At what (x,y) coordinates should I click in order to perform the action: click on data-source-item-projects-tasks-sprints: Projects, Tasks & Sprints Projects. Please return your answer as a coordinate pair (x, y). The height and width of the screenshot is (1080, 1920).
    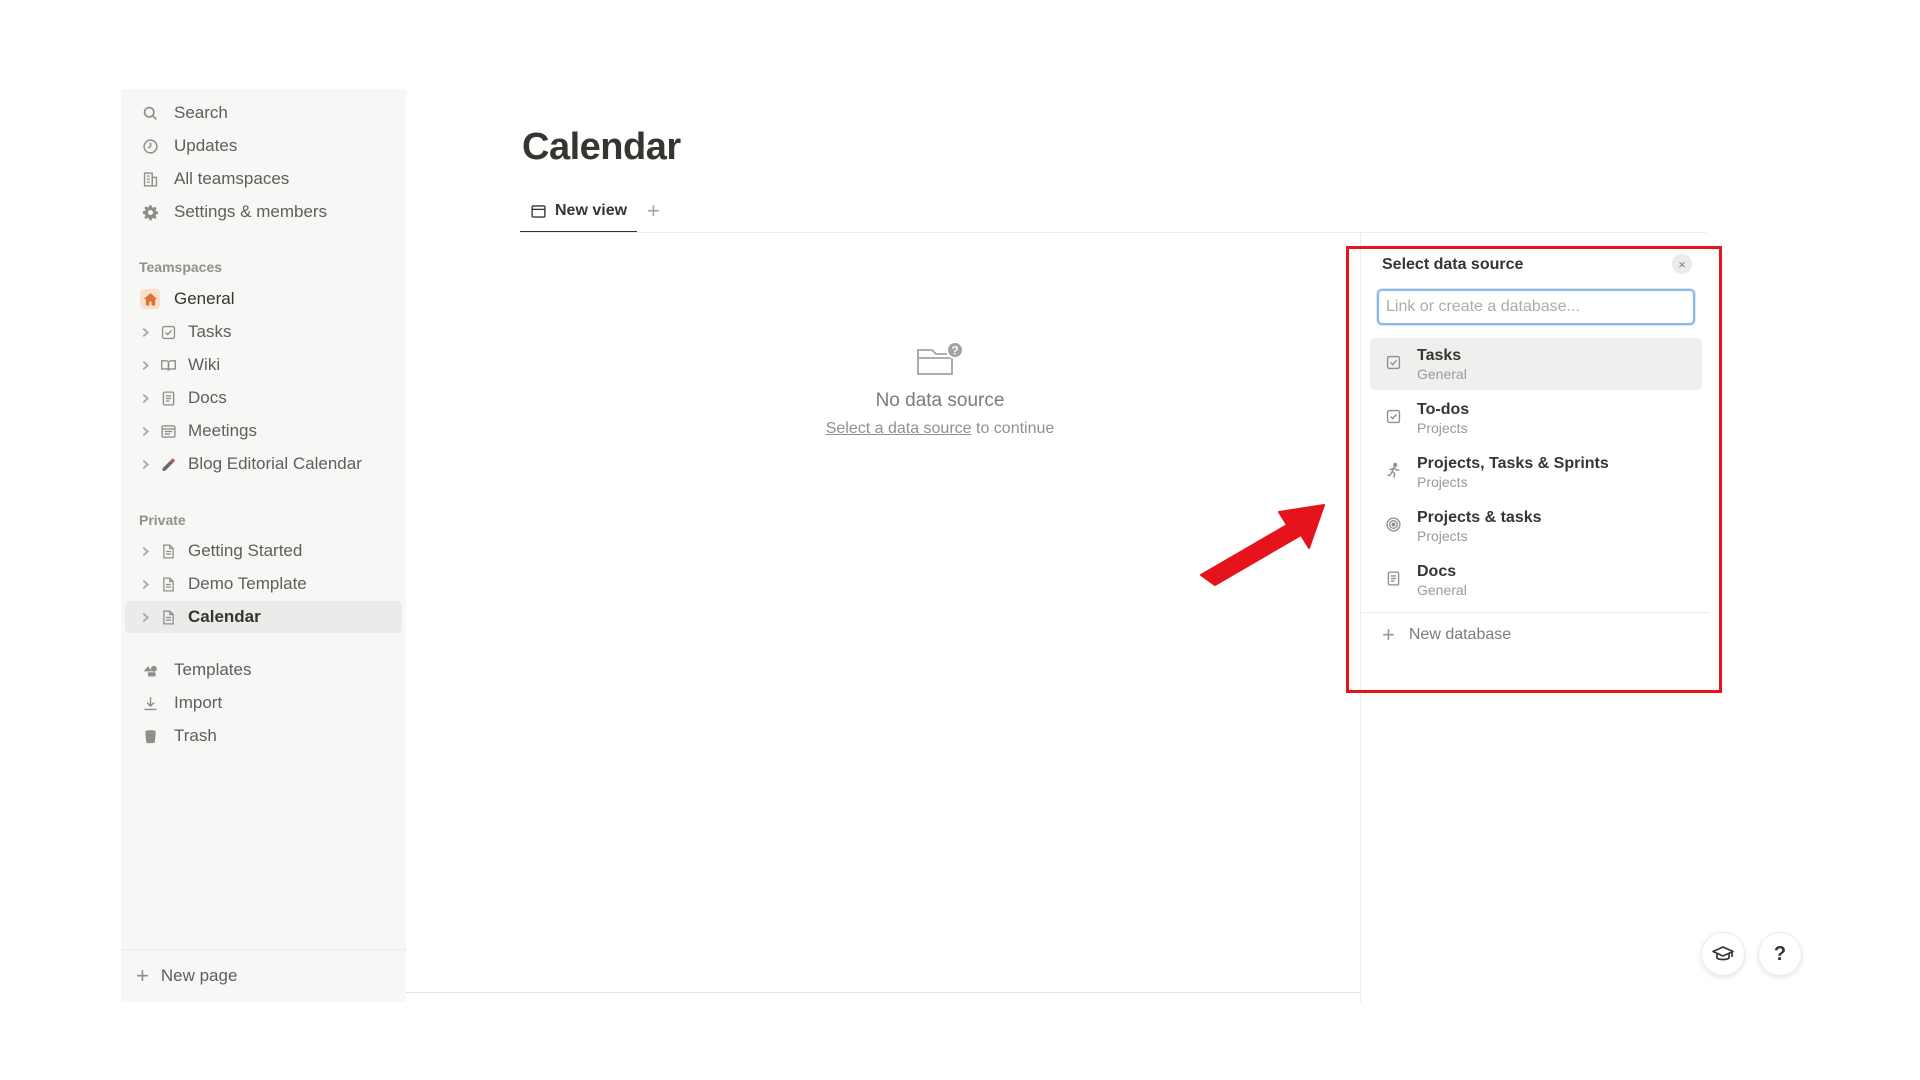
    Looking at the image, I should click on (1536, 472).